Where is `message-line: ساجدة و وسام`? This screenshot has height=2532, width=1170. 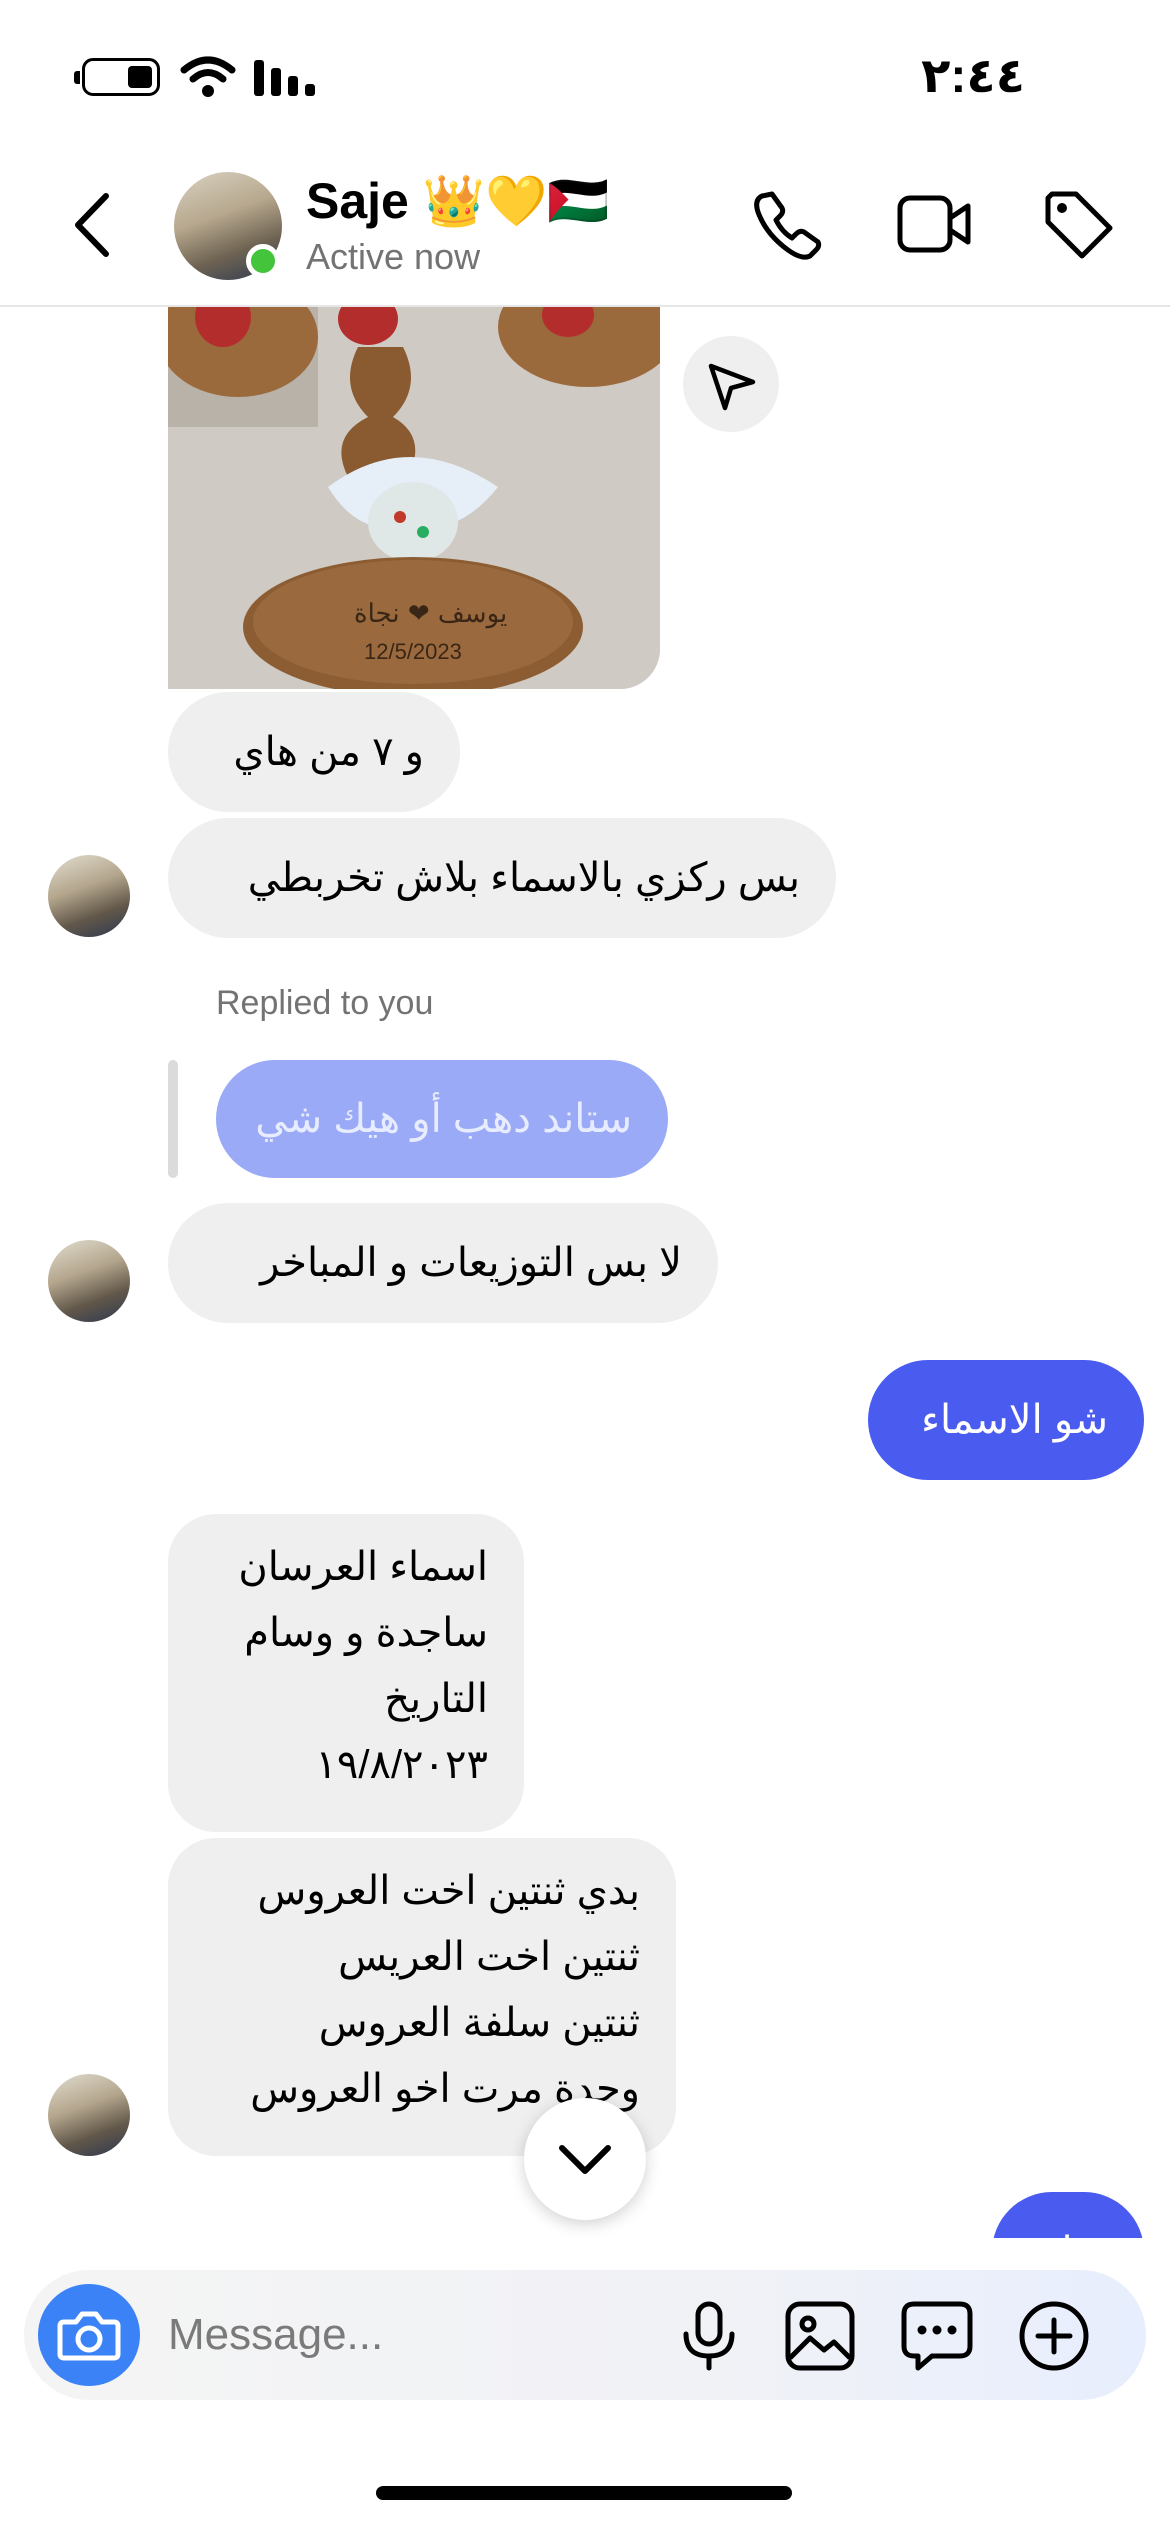
message-line: ساجدة و وسام is located at coordinates (366, 1633).